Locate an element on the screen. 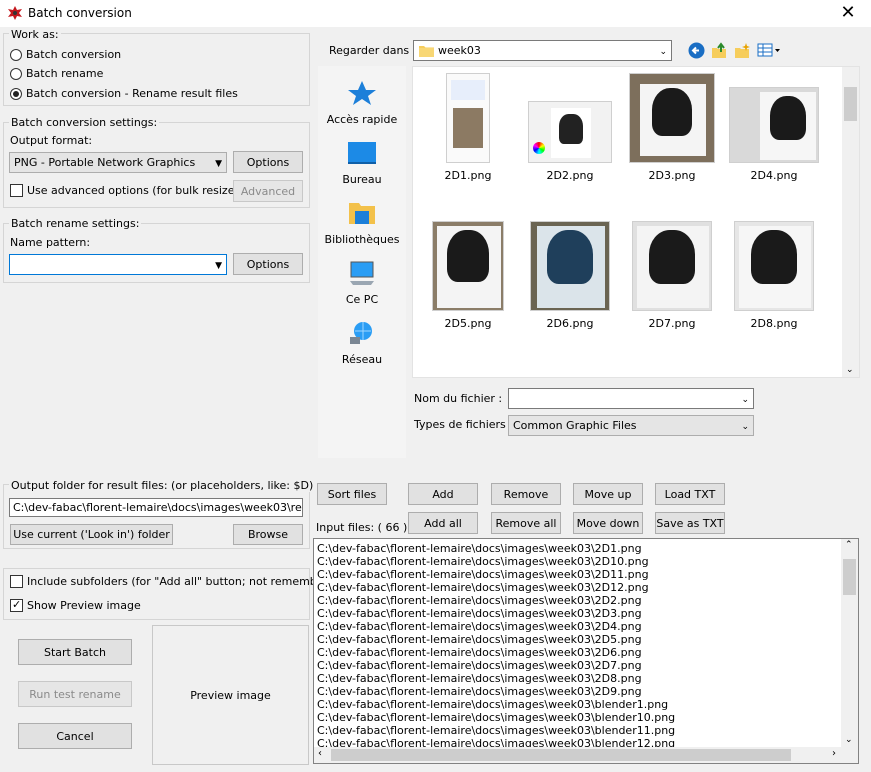 The height and width of the screenshot is (772, 871). filename-label: Nom du fichier : is located at coordinates (458, 398).